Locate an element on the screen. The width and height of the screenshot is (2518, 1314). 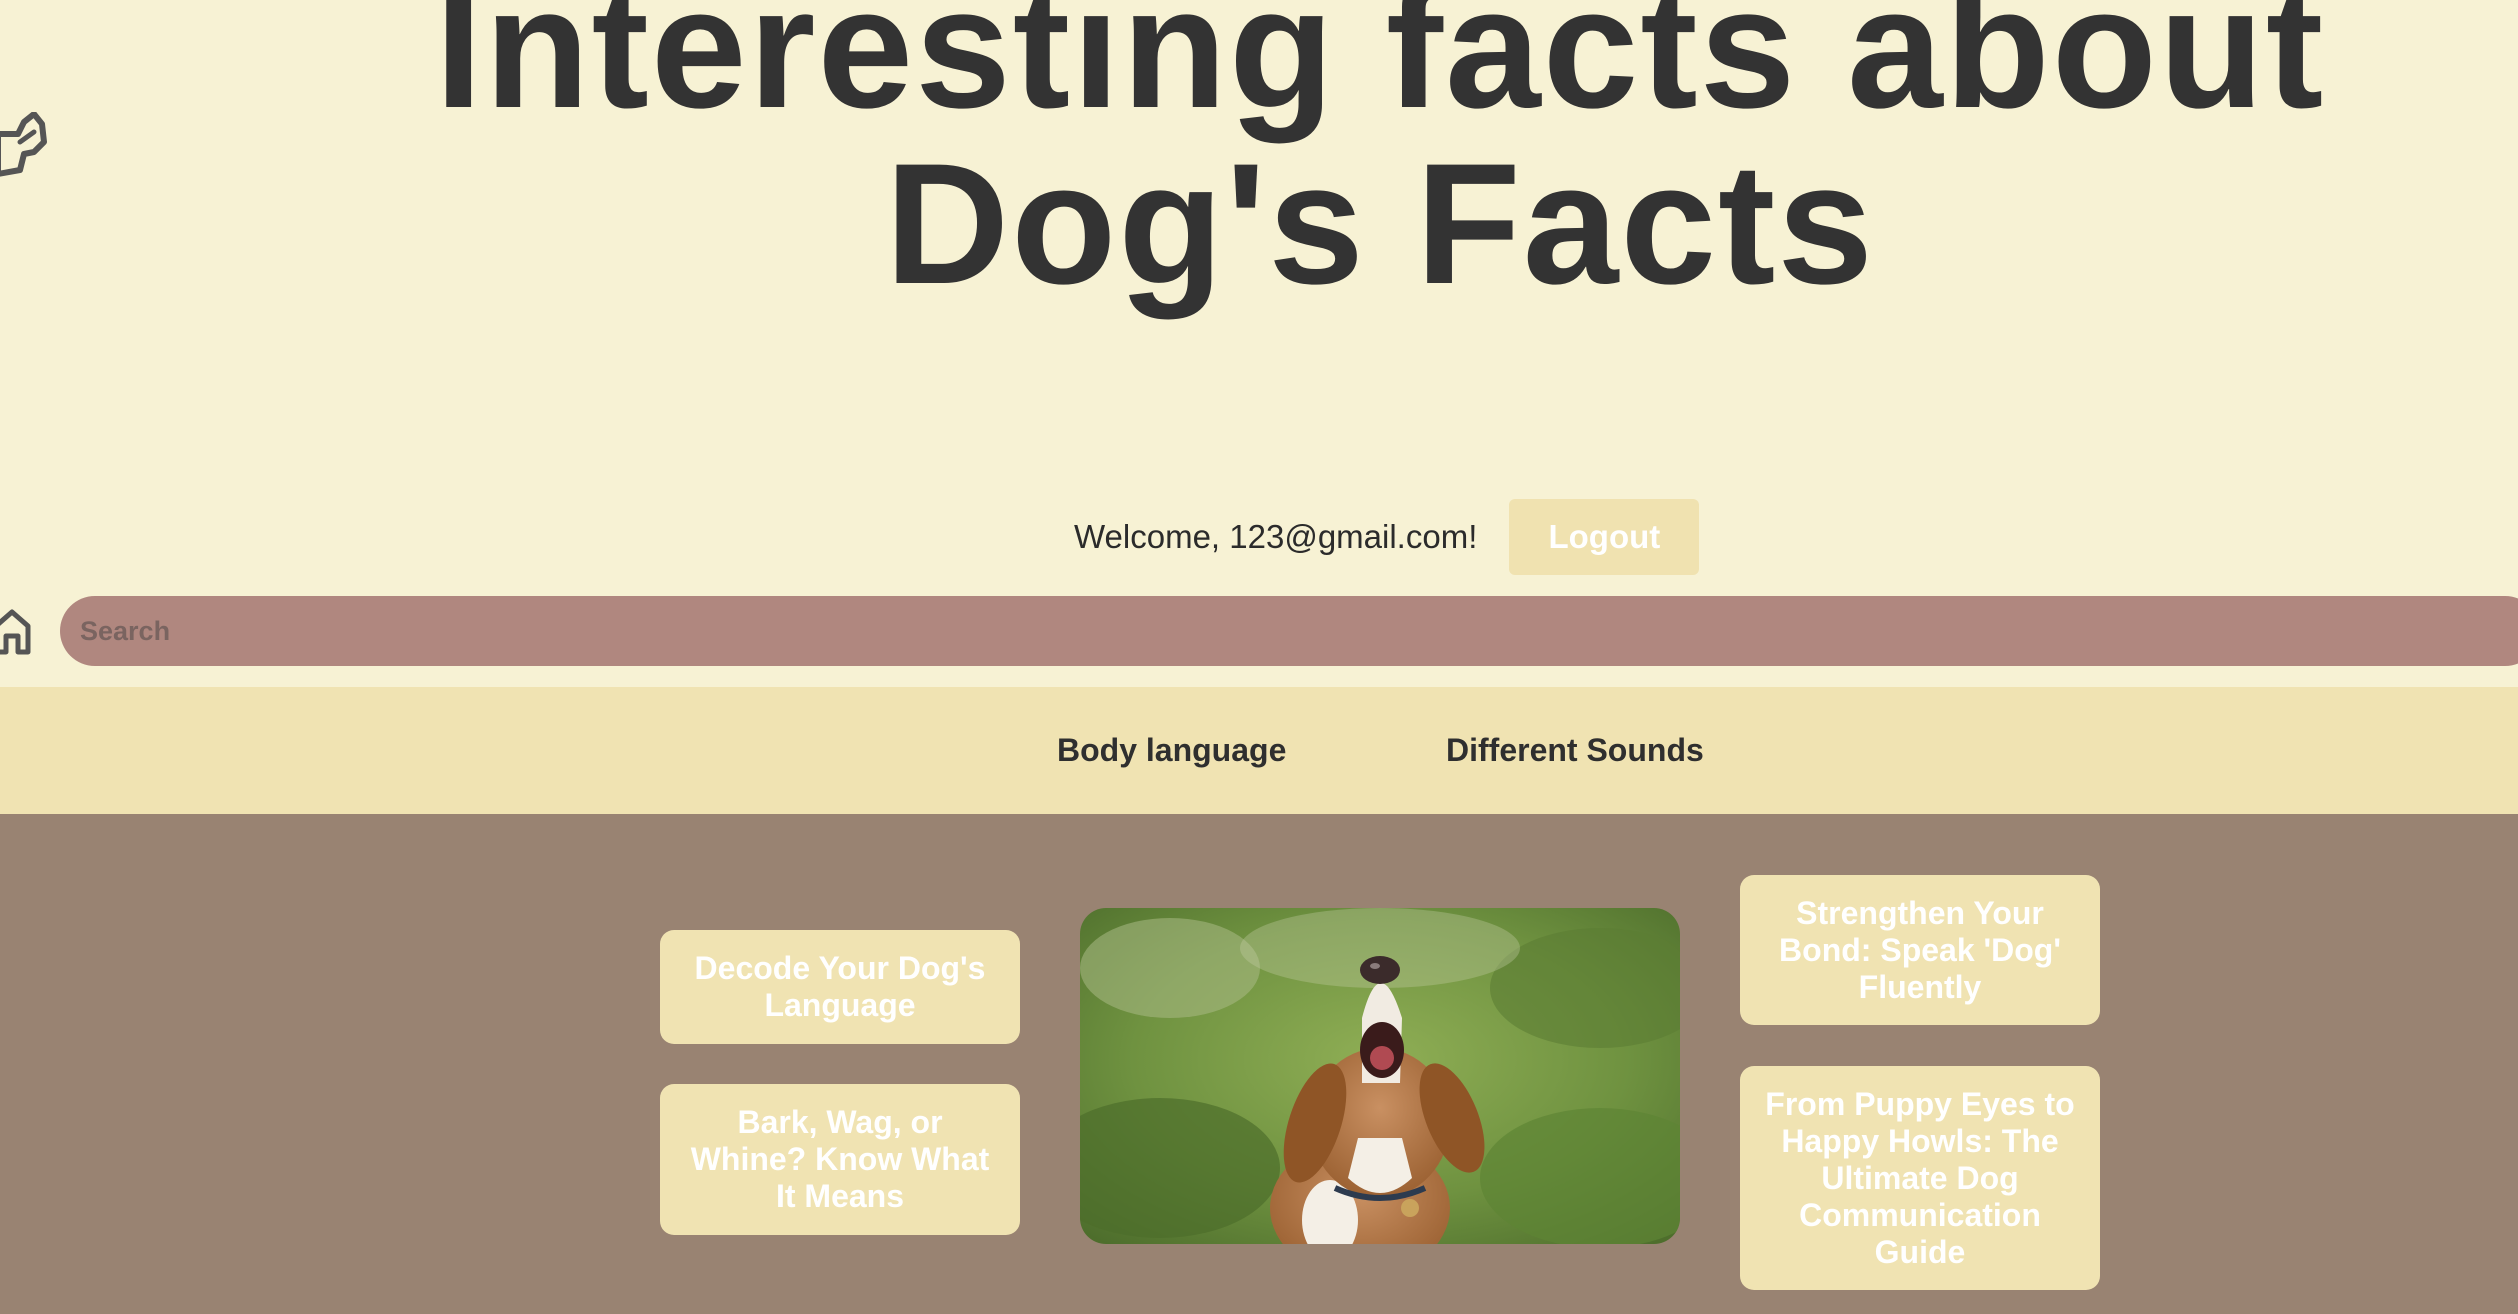
logout-button: Logout is located at coordinates (1604, 537).